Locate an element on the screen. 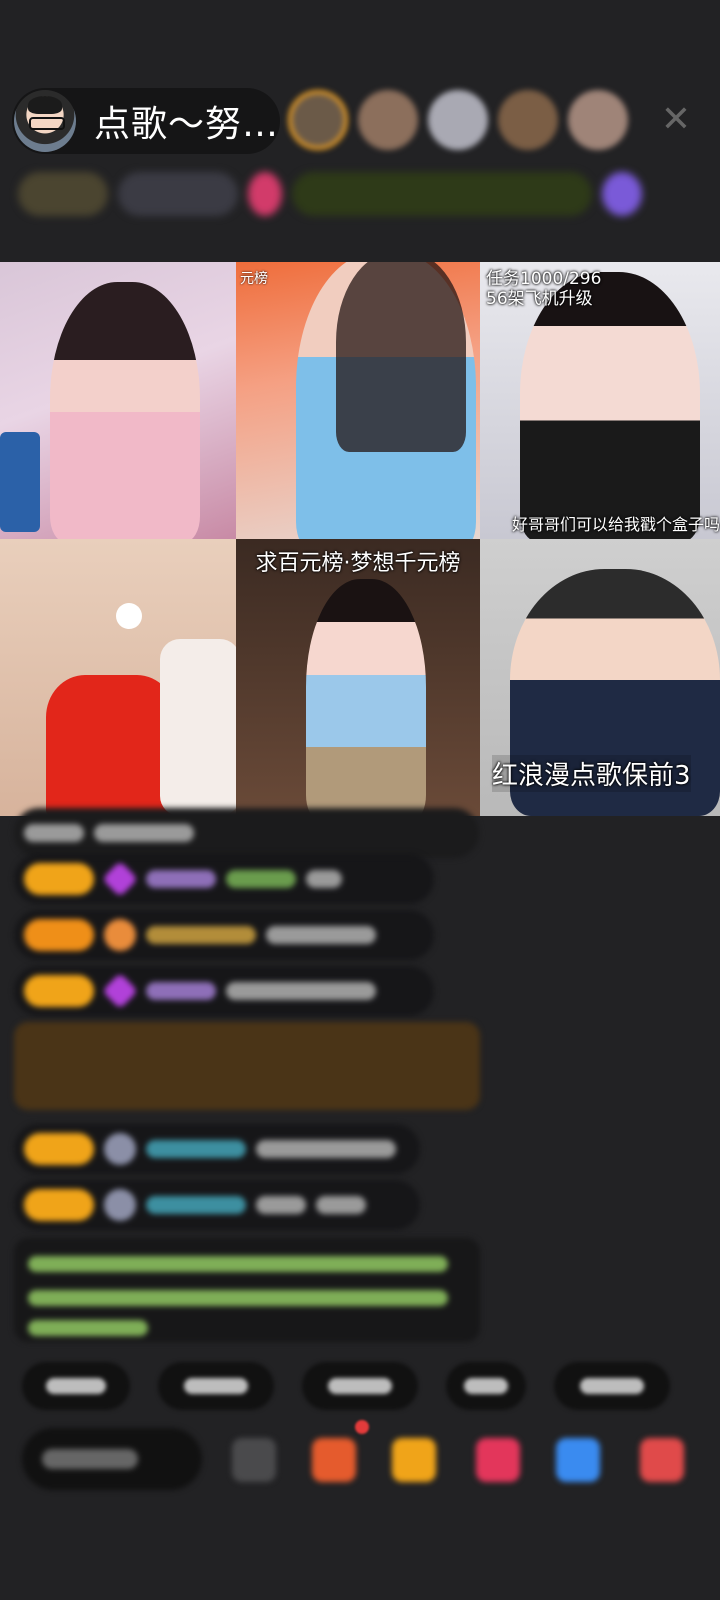 This screenshot has width=720, height=1600. rank-goal-text: 求百元榜·梦想千元榜 is located at coordinates (358, 563).